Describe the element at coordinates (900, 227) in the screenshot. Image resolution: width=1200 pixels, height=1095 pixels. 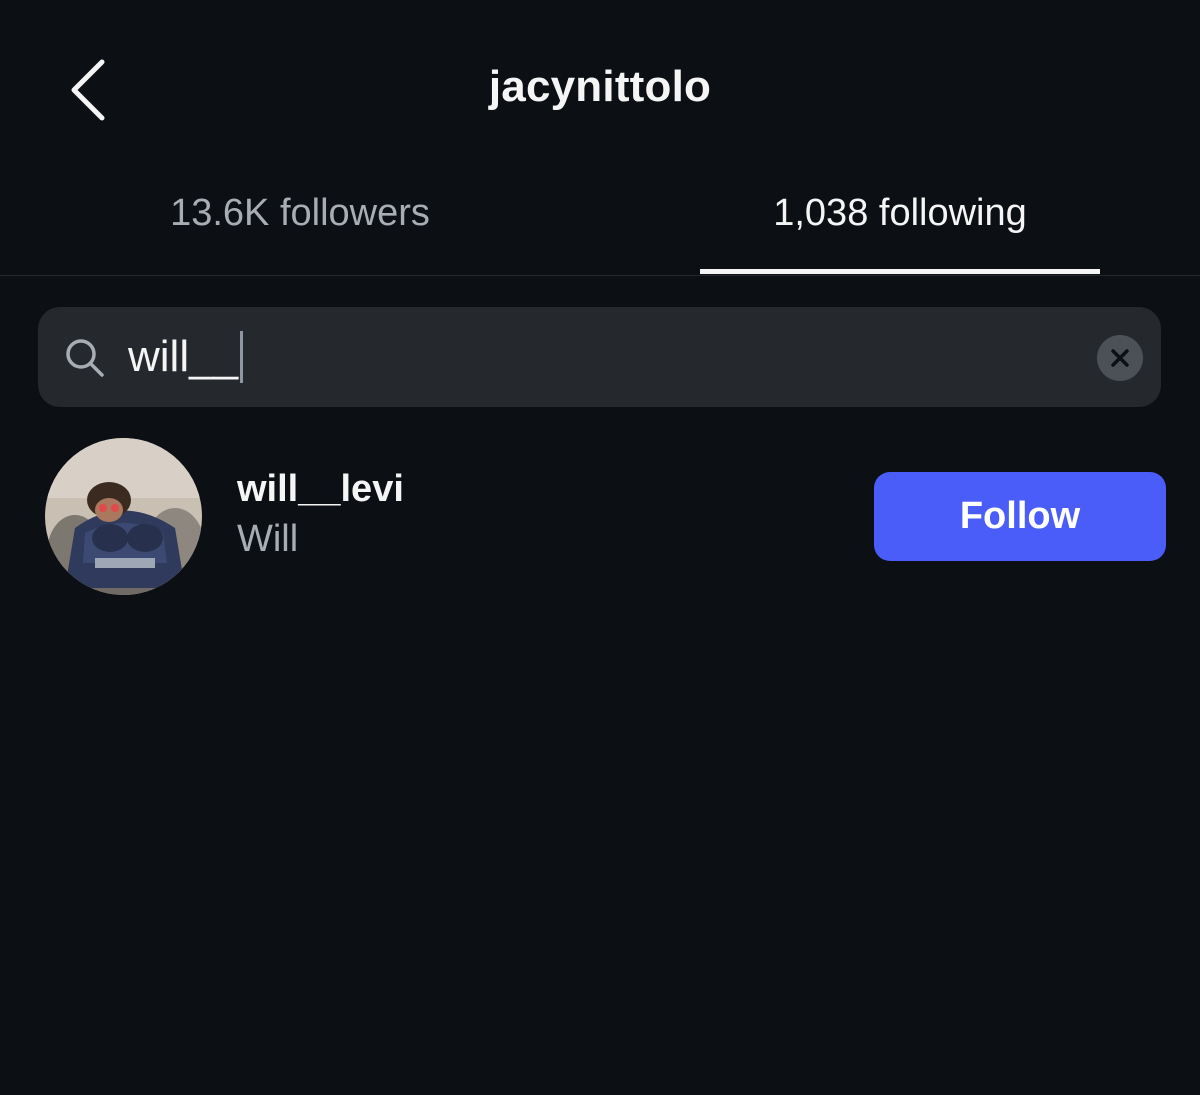
I see `tab-following: 1,038 following` at that location.